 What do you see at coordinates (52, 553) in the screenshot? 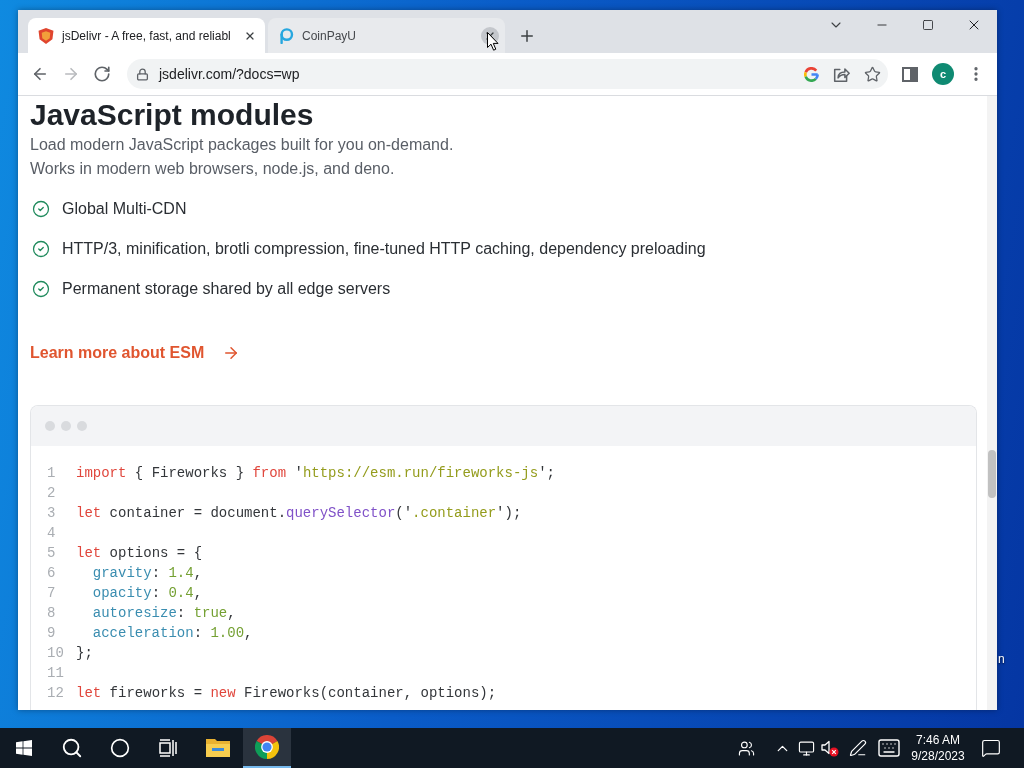
I see `line-number: 5` at bounding box center [52, 553].